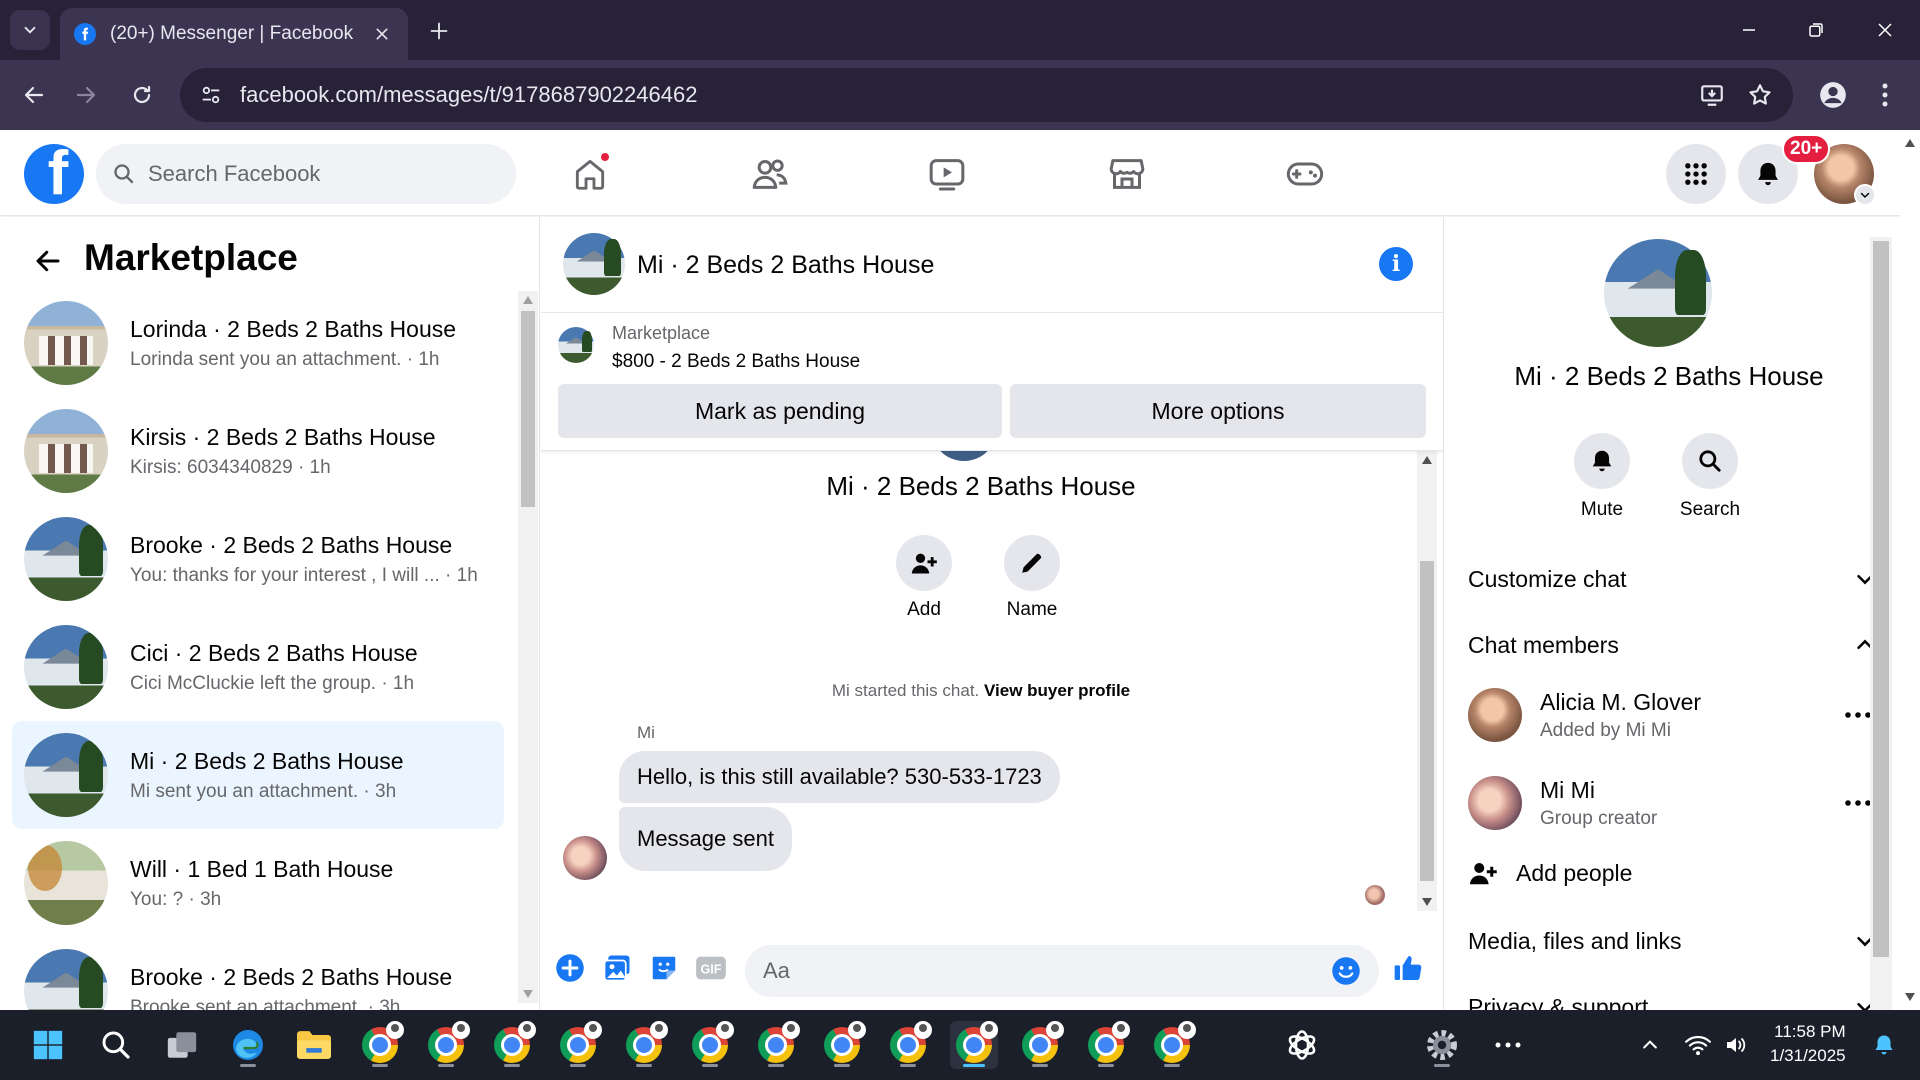  What do you see at coordinates (770, 174) in the screenshot?
I see `nav-friends` at bounding box center [770, 174].